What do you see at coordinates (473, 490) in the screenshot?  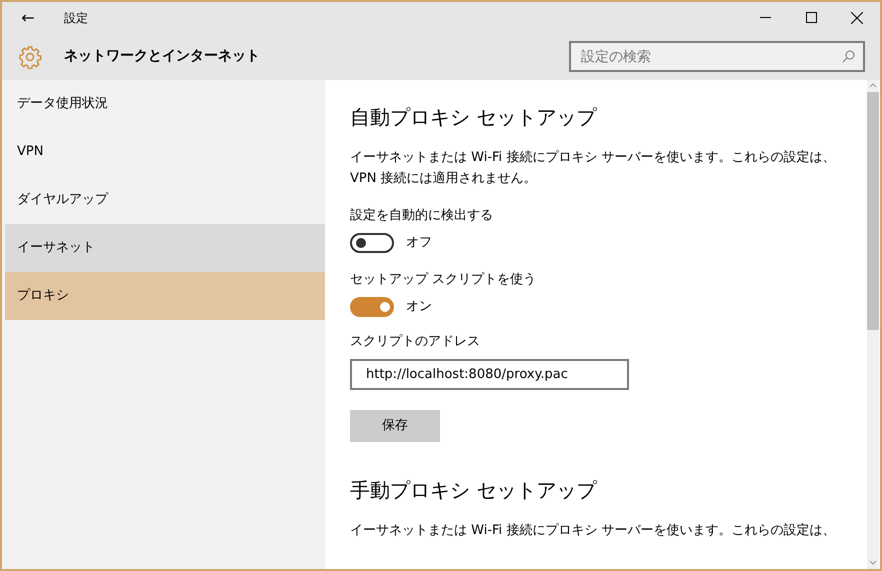 I see `section-heading: 手動プロキシ セットアップ` at bounding box center [473, 490].